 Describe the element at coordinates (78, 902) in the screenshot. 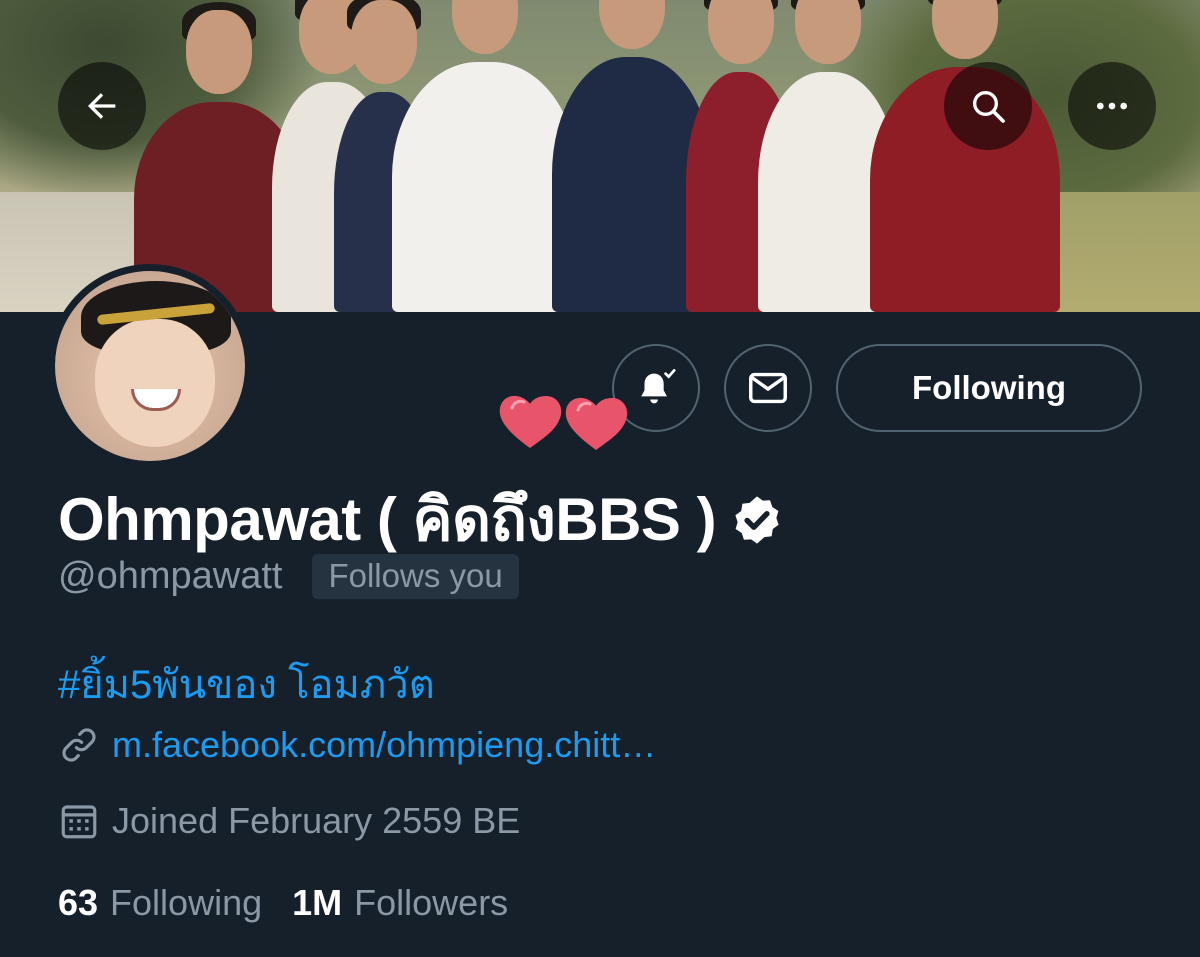

I see `following-count: 63` at that location.